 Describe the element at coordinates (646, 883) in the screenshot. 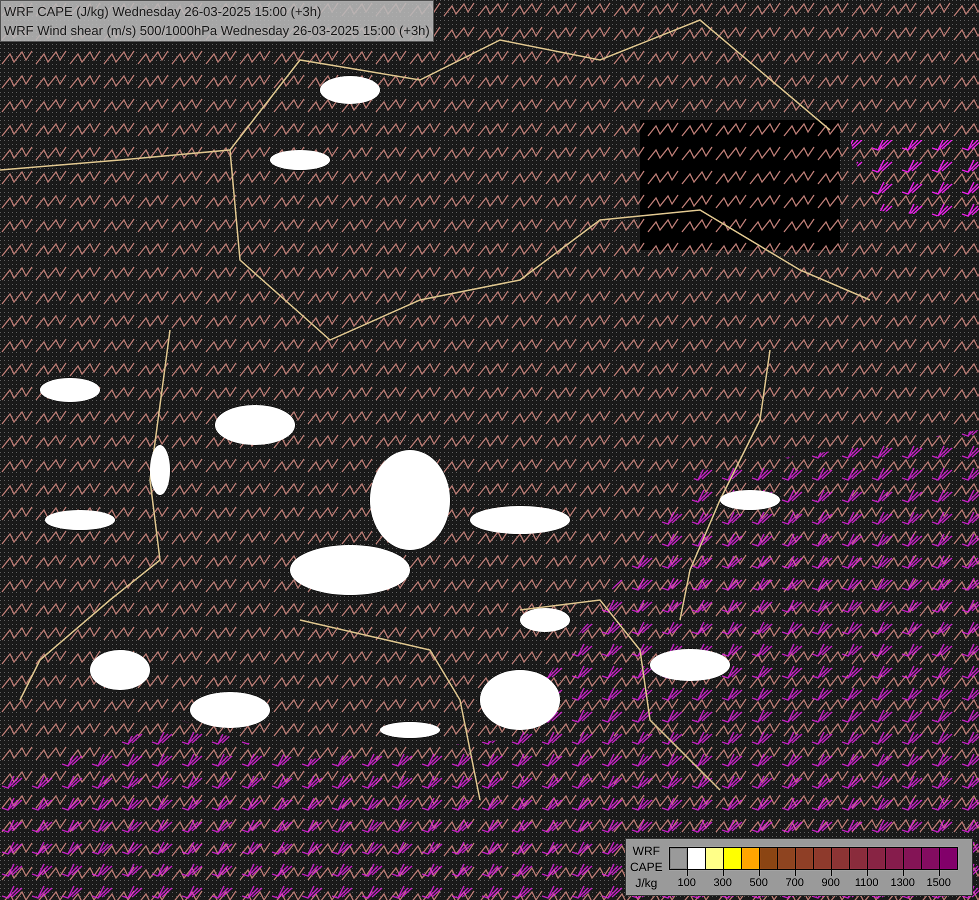

I see `legend-label: J/kg` at that location.